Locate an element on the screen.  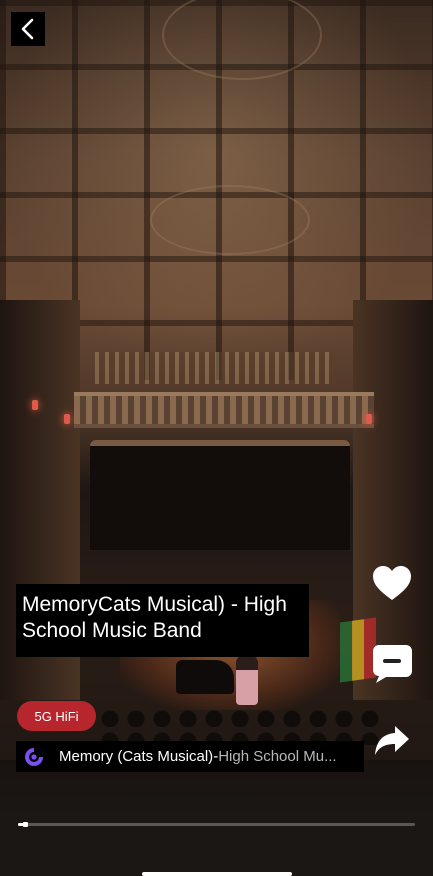
home-indicator is located at coordinates (217, 874).